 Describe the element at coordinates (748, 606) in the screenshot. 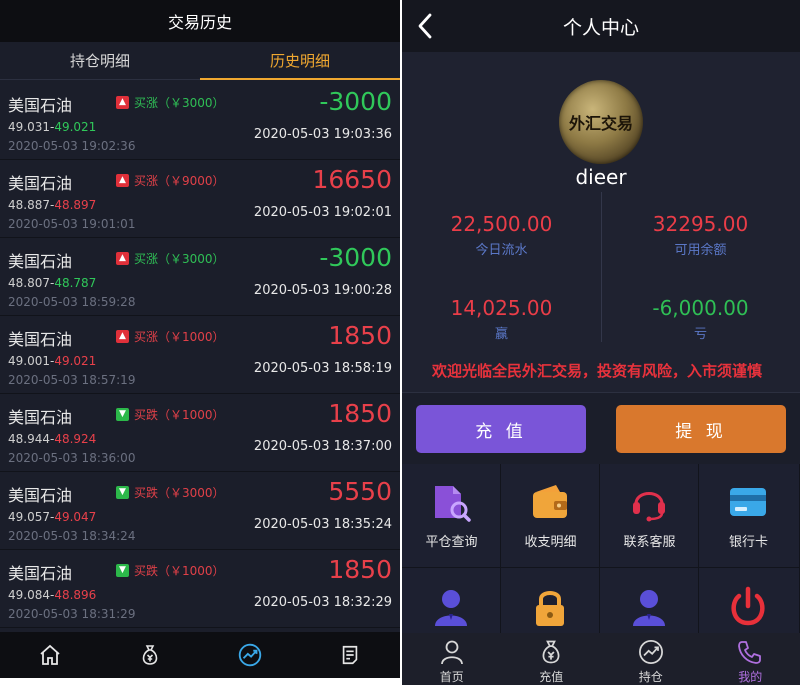

I see `power-icon` at that location.